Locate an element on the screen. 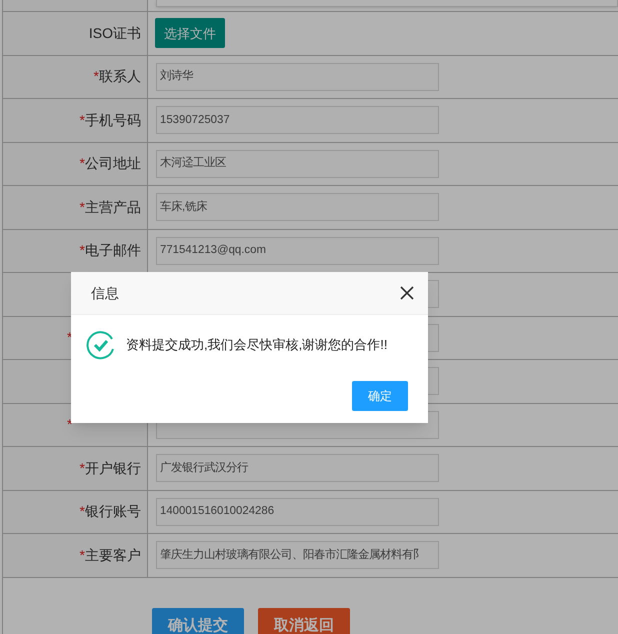 This screenshot has height=634, width=618. field-label: *银行账号 is located at coordinates (111, 512).